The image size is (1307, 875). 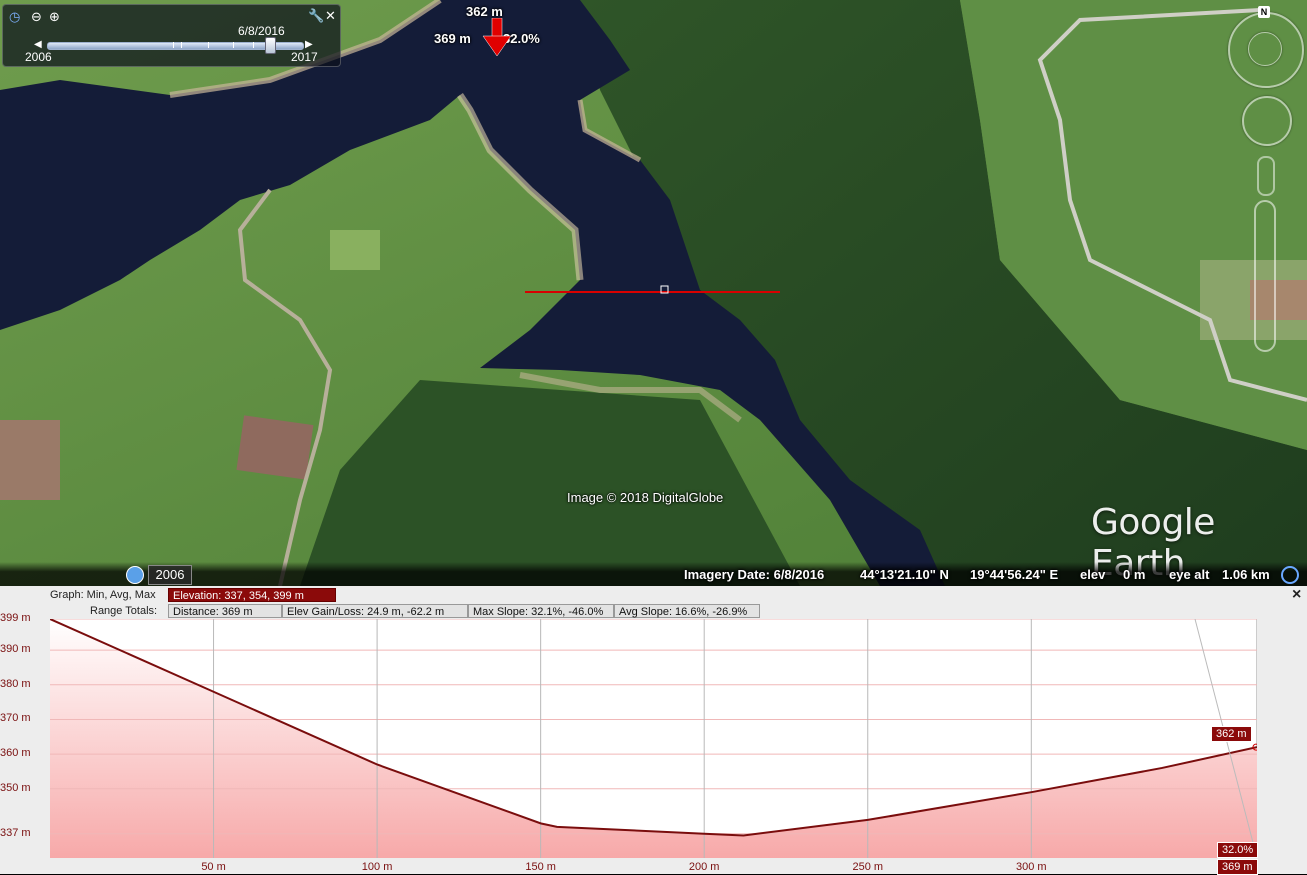 I want to click on elev-gain-loss: Elev Gain/Loss: 24.9 m, -62.2 m, so click(x=375, y=611).